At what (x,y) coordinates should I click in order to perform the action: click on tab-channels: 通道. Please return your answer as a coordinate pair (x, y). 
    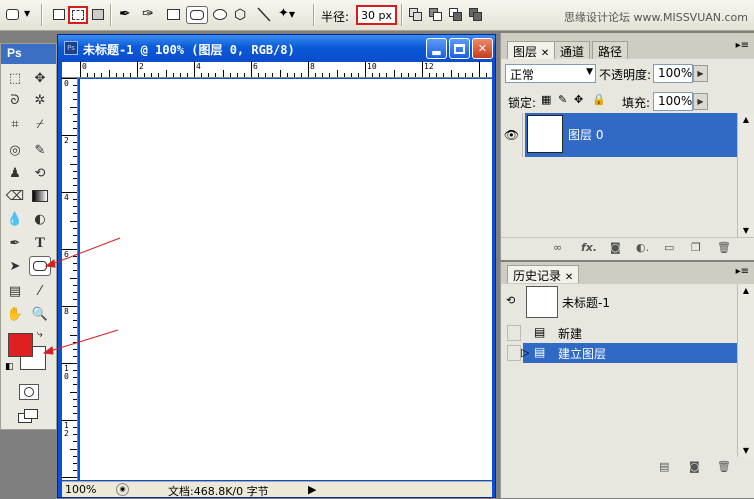
    Looking at the image, I should click on (572, 50).